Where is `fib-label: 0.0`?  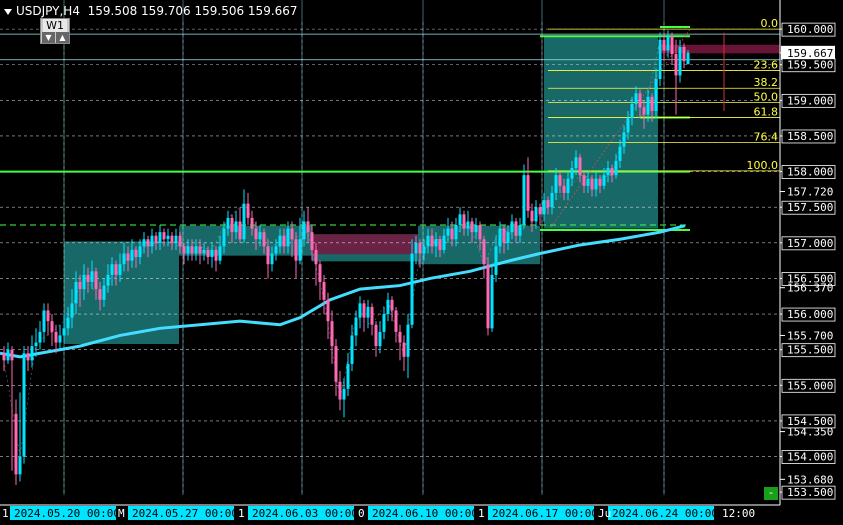
fib-label: 0.0 is located at coordinates (770, 23).